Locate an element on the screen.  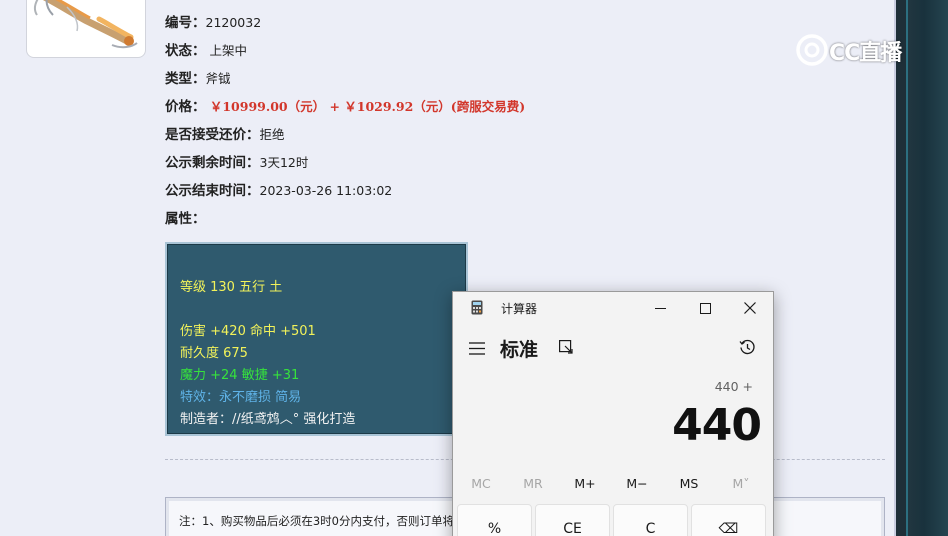
field-value: 3天12时 is located at coordinates (284, 162).